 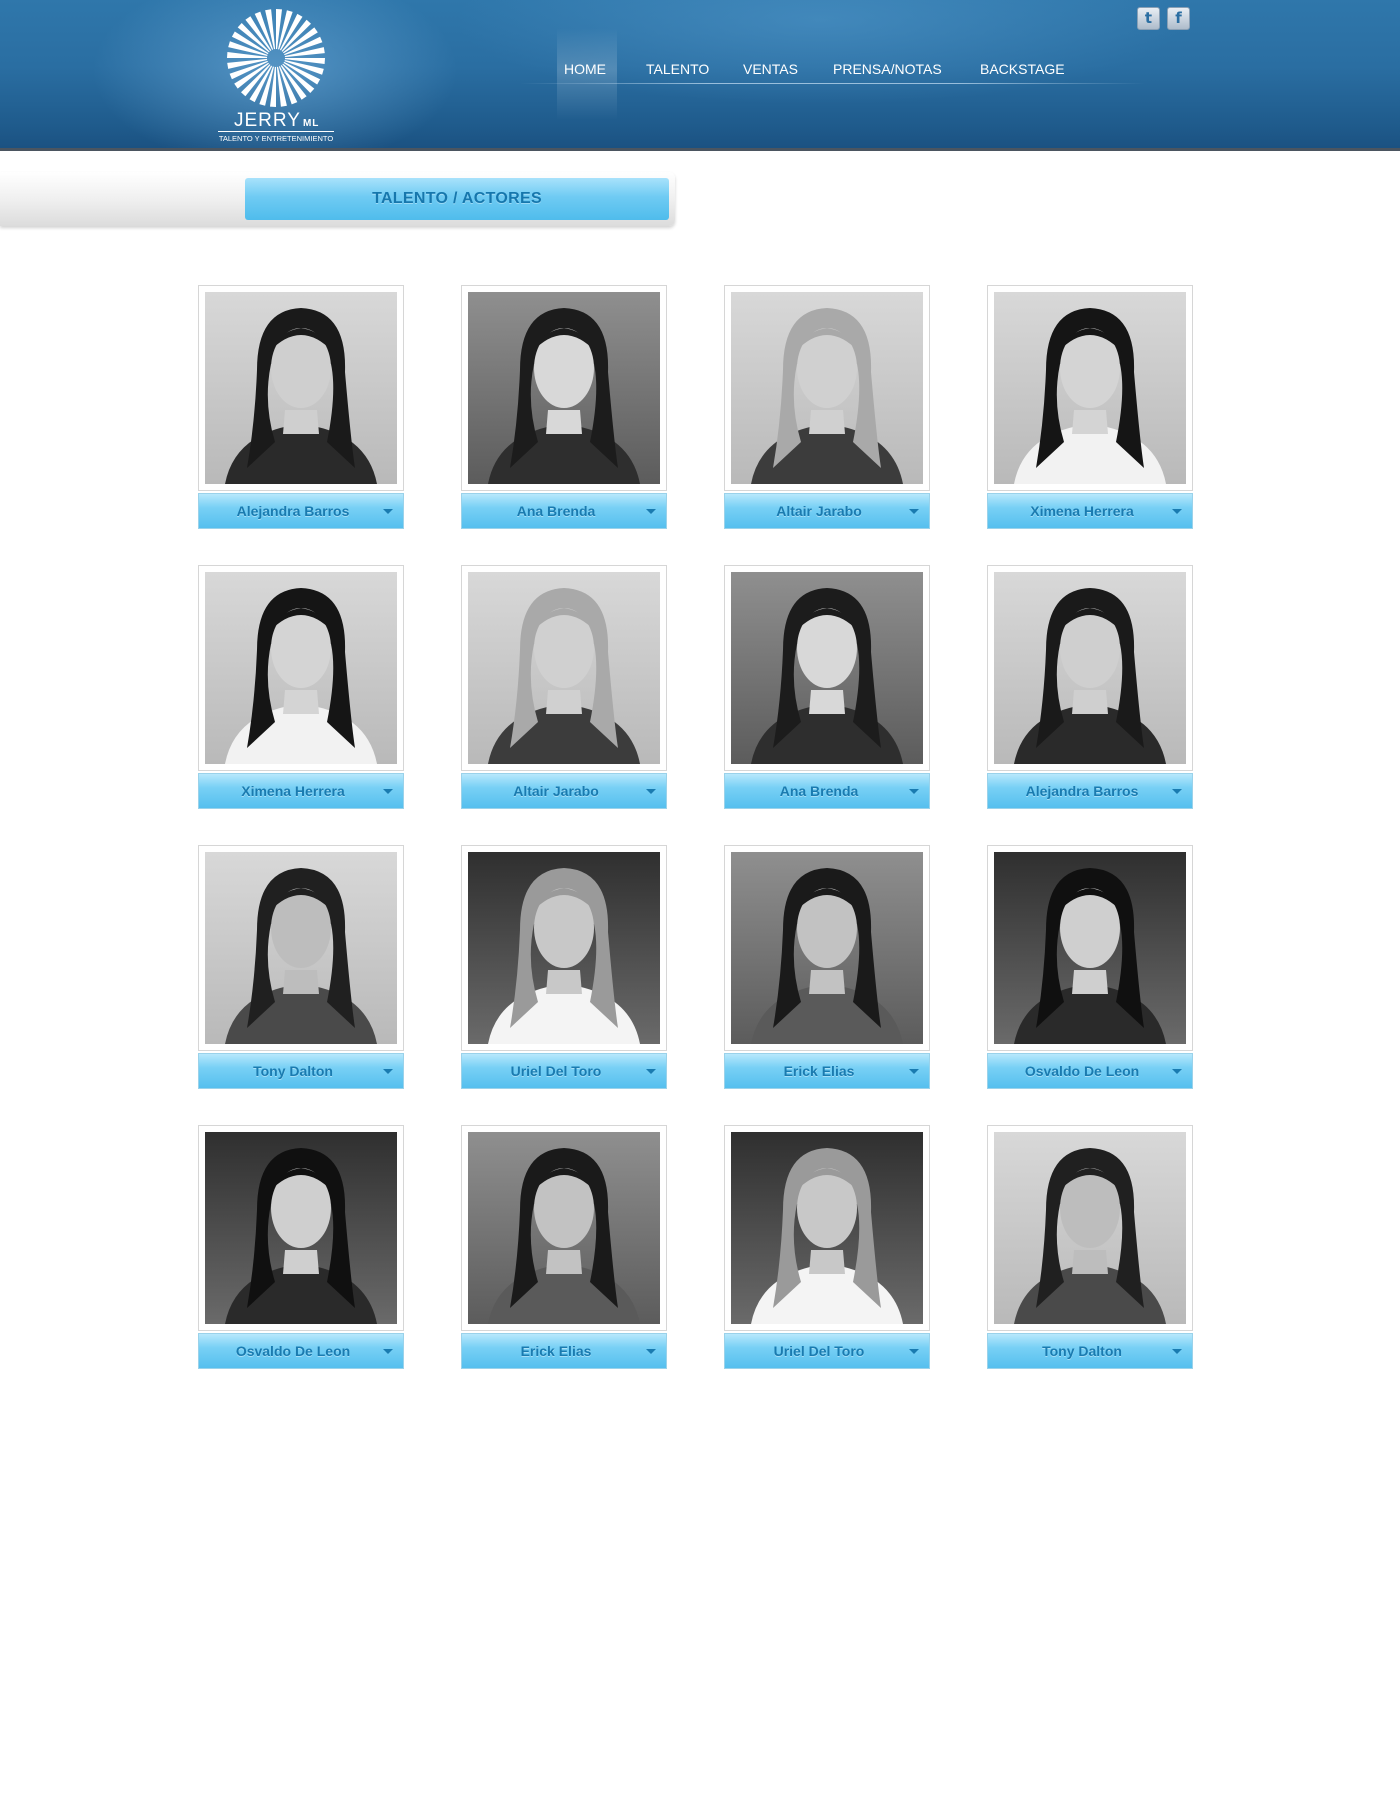 I want to click on nav-item-home: HOME, so click(x=585, y=69).